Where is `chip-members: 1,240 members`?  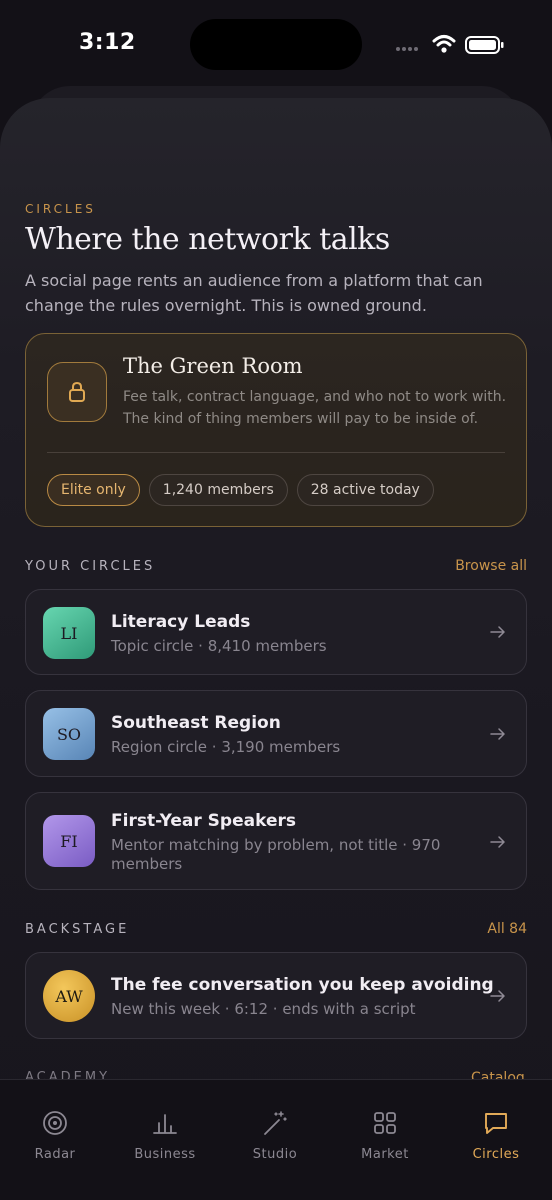
chip-members: 1,240 members is located at coordinates (218, 490).